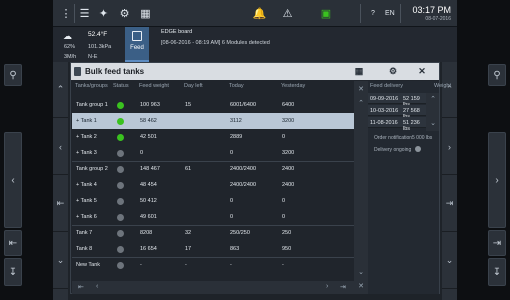 The width and height of the screenshot is (510, 300). Describe the element at coordinates (422, 71) in the screenshot. I see `close-icon: ✕` at that location.